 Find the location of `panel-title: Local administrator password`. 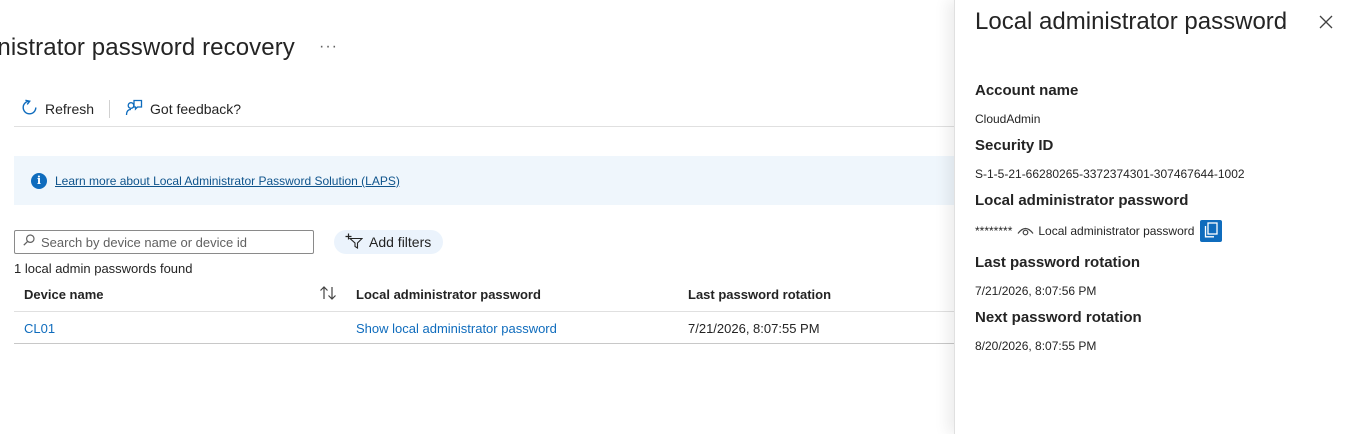

panel-title: Local administrator password is located at coordinates (1131, 21).